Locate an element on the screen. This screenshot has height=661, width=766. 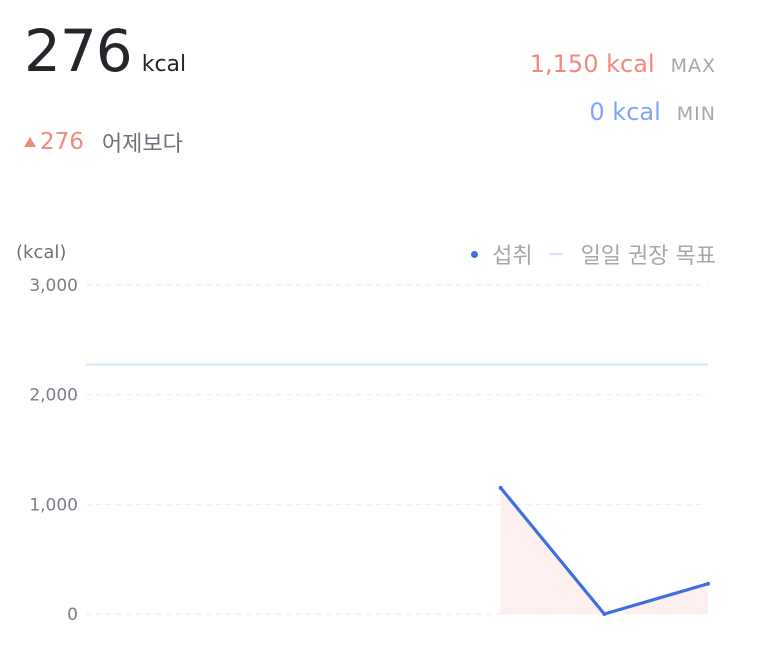
intake-area is located at coordinates (604, 550).